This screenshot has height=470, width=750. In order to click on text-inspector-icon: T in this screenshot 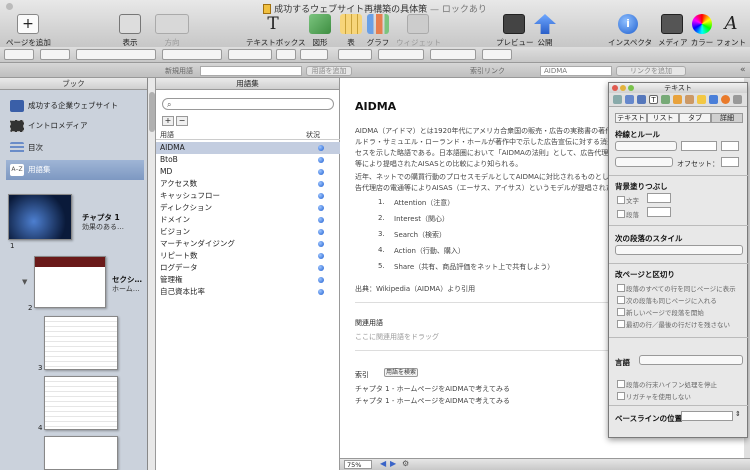, I will do `click(653, 99)`.